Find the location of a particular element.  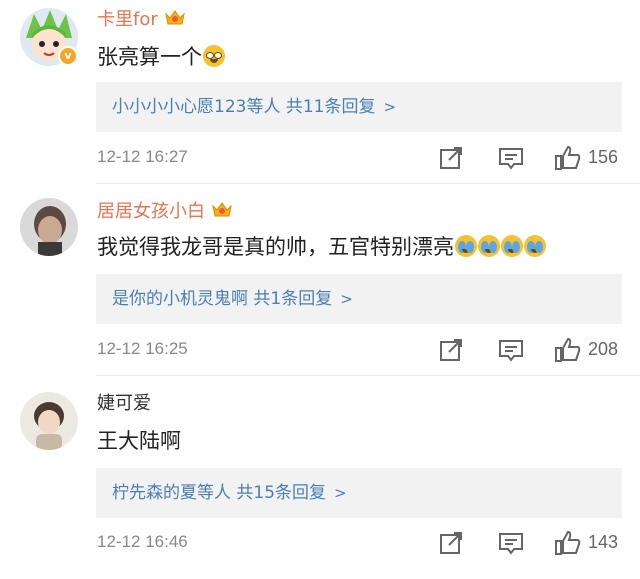

timestamp: 12-12 16:27 is located at coordinates (142, 156).